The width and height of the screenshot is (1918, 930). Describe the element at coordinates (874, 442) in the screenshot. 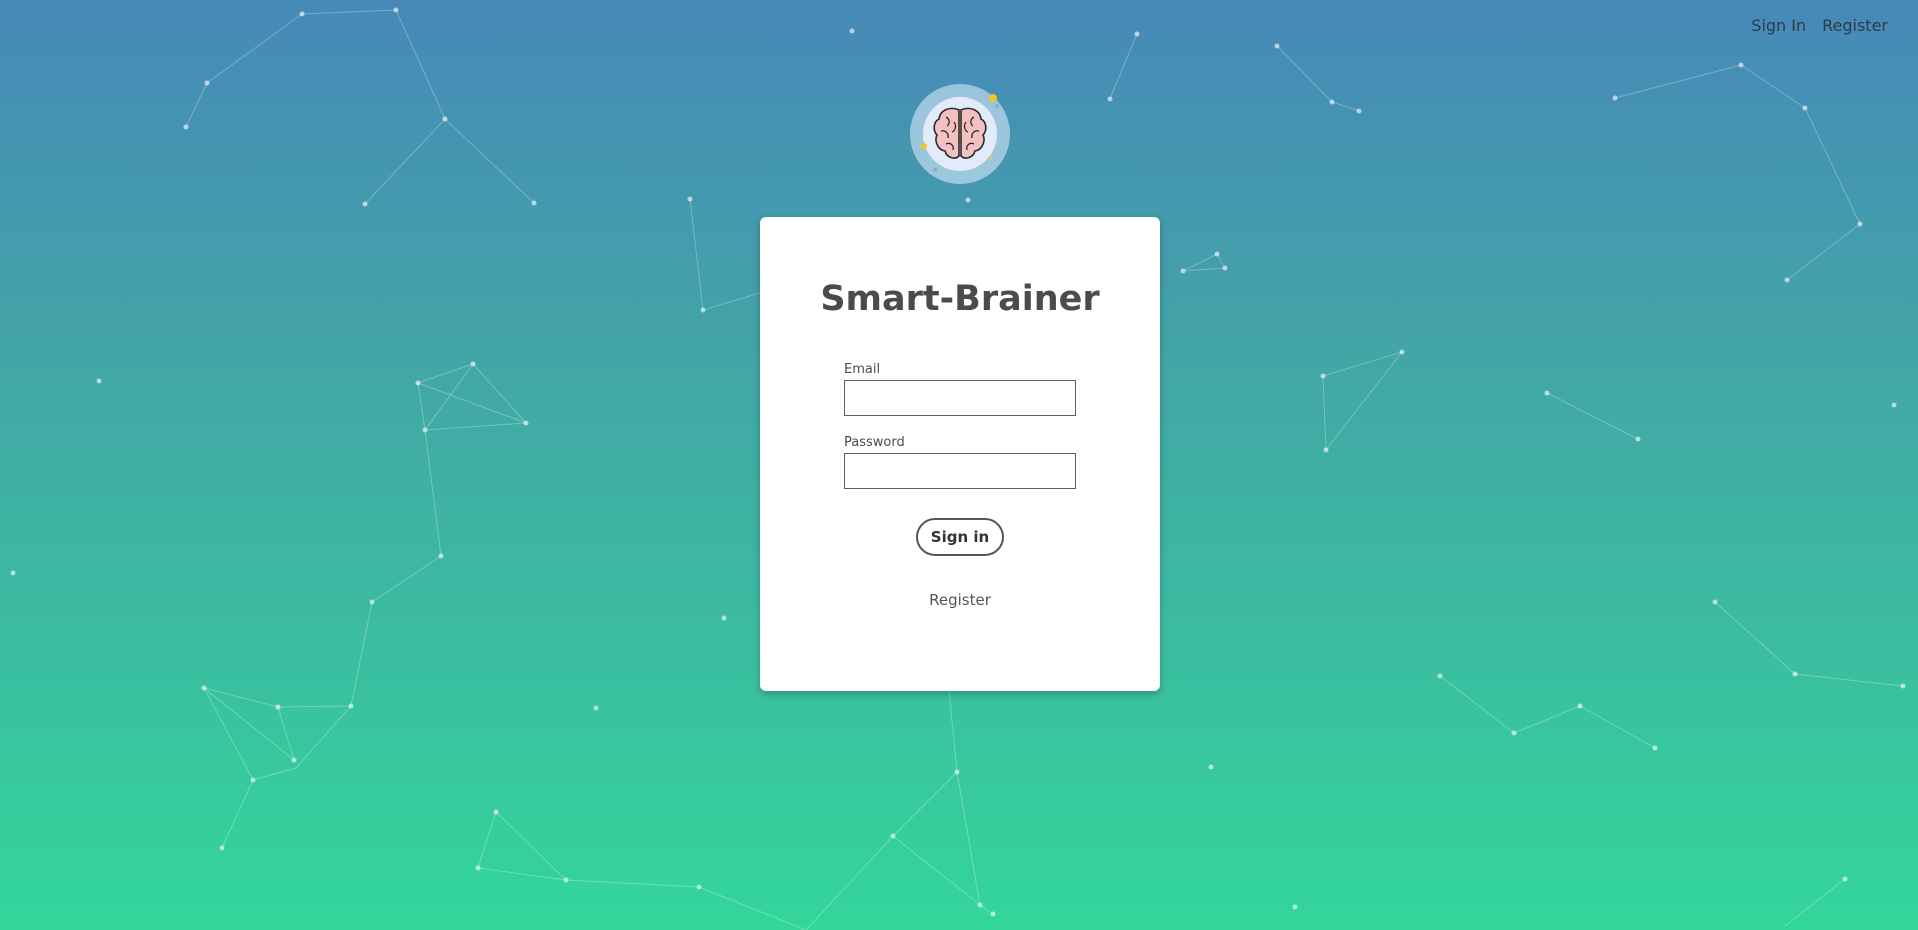

I see `password-label: Password` at that location.